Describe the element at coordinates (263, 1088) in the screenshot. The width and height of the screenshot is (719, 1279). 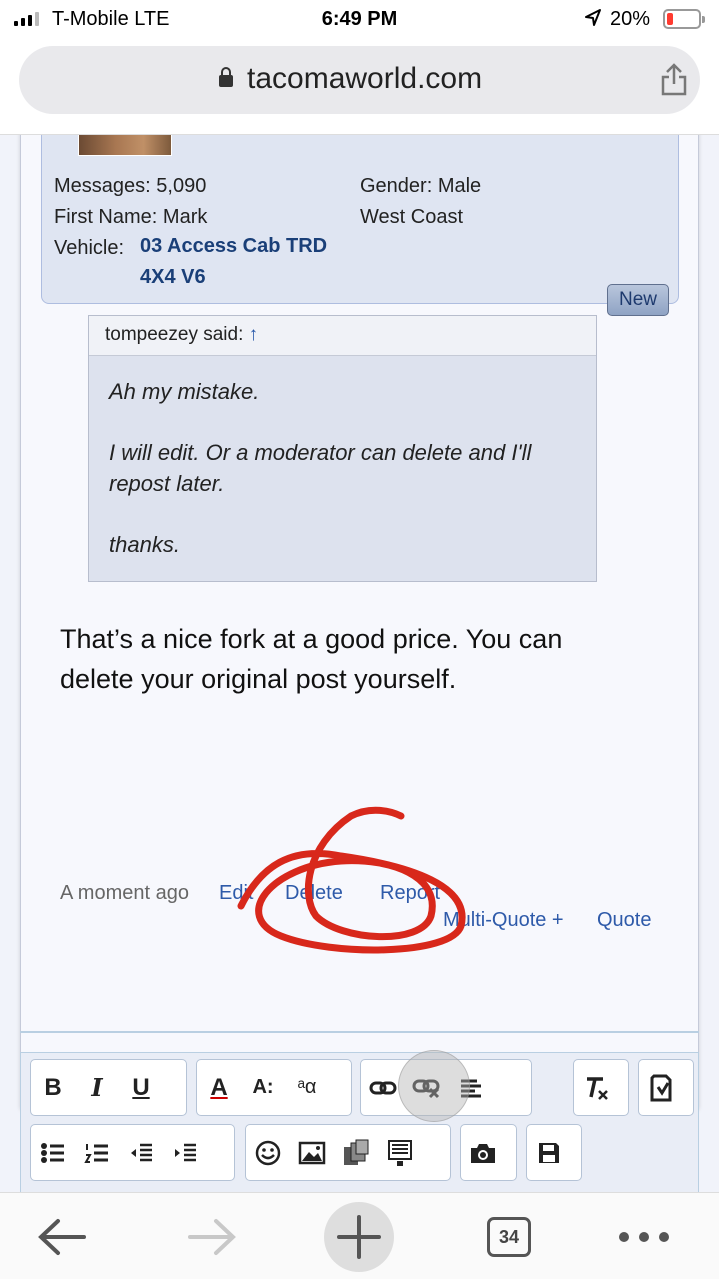
I see `font-size-button: A:` at that location.